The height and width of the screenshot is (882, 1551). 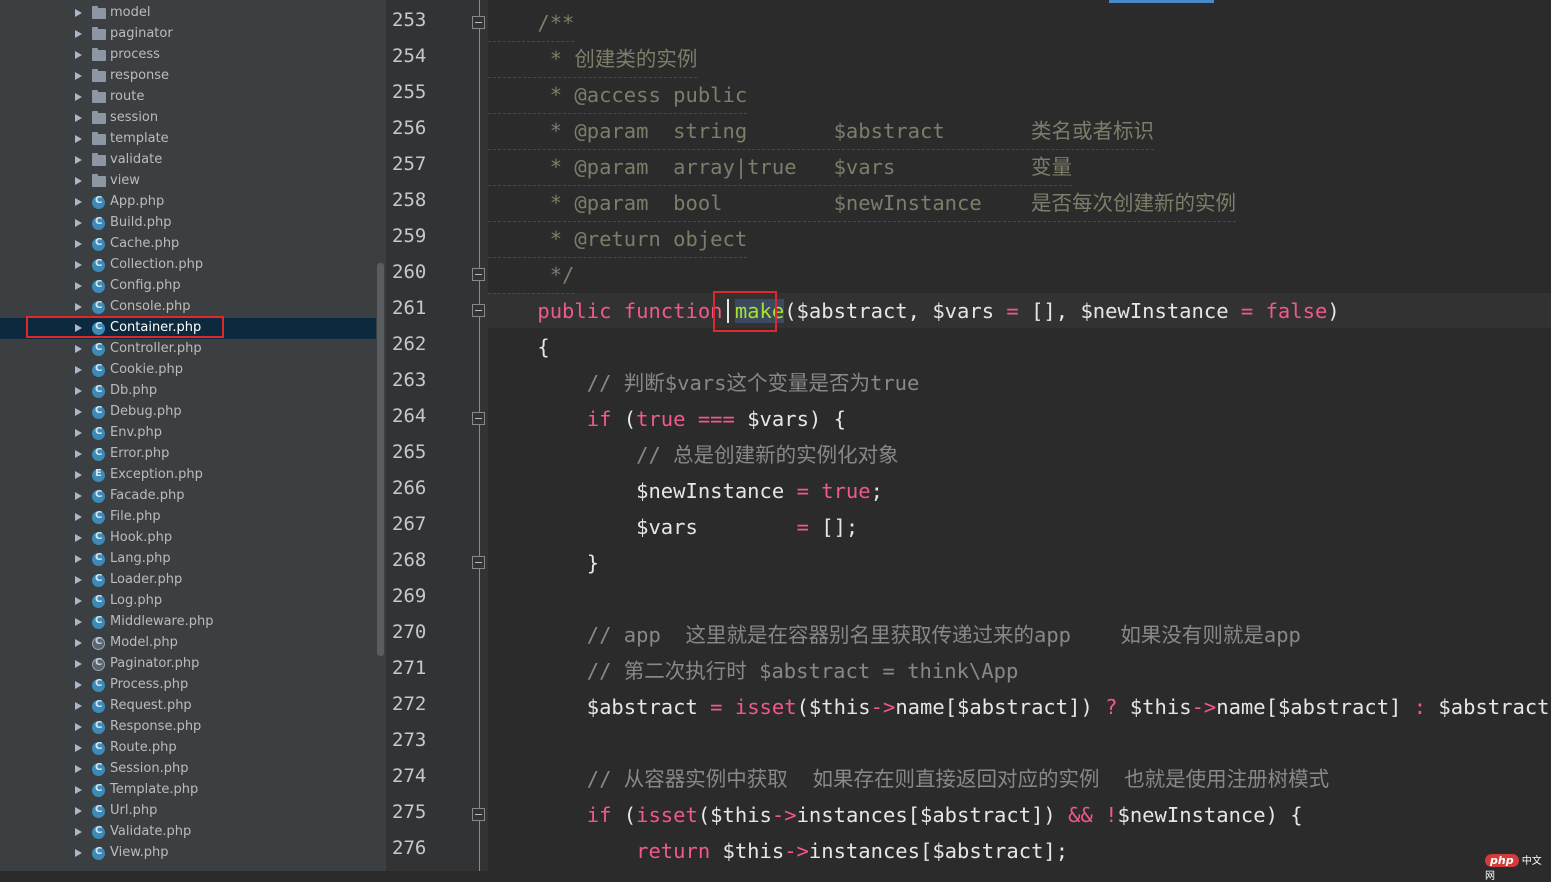 What do you see at coordinates (188, 76) in the screenshot?
I see `tree-item-response: response` at bounding box center [188, 76].